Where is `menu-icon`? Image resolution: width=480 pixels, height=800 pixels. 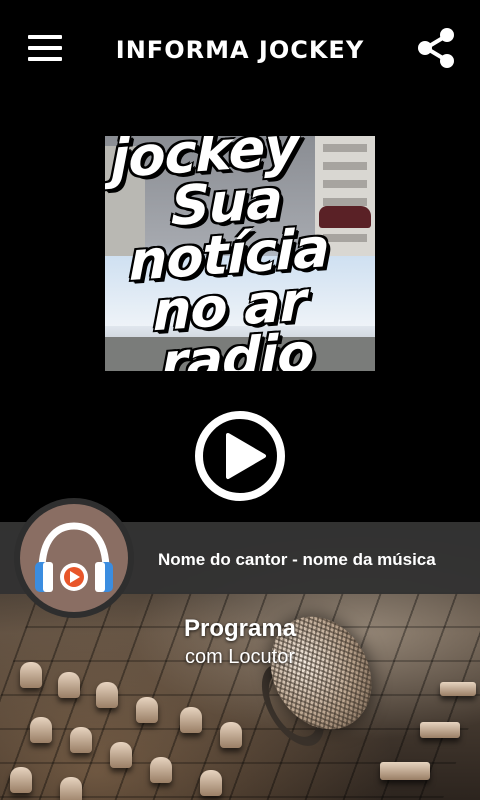
menu-icon is located at coordinates (45, 48).